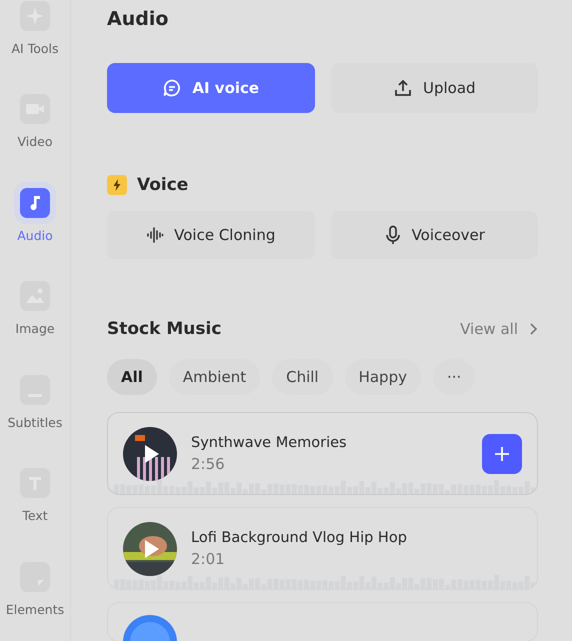 This screenshot has width=572, height=641. Describe the element at coordinates (117, 185) in the screenshot. I see `lightning-icon` at that location.